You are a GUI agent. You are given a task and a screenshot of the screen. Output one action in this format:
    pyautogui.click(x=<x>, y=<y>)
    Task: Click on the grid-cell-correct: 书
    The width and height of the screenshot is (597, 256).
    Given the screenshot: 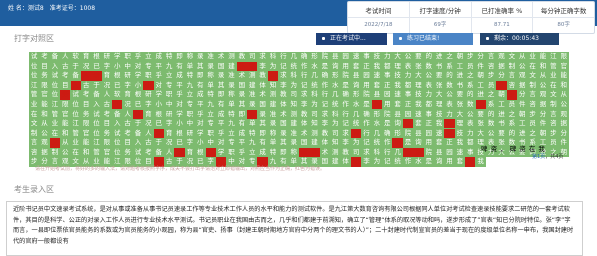 What is the action you would take?
    pyautogui.click(x=439, y=66)
    